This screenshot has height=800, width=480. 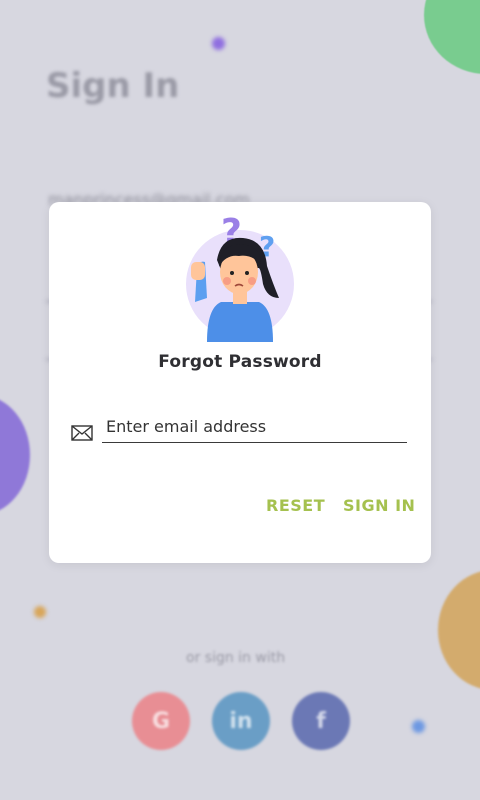 I want to click on confused-girl-illustration: ? ?, so click(x=240, y=277).